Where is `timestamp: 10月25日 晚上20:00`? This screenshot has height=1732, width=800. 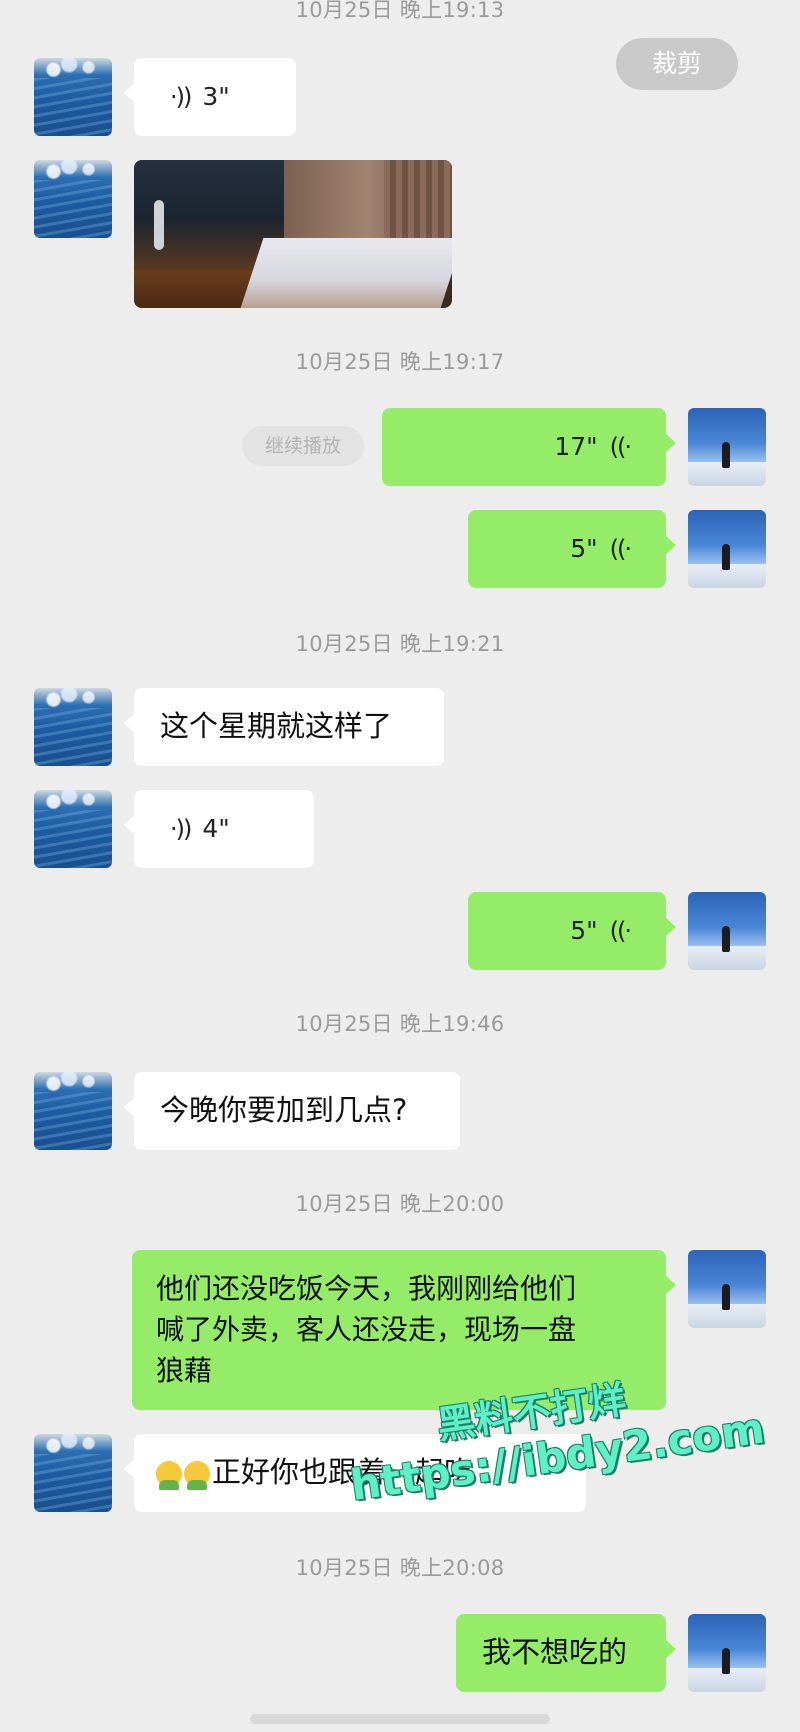 timestamp: 10月25日 晚上20:00 is located at coordinates (400, 1204).